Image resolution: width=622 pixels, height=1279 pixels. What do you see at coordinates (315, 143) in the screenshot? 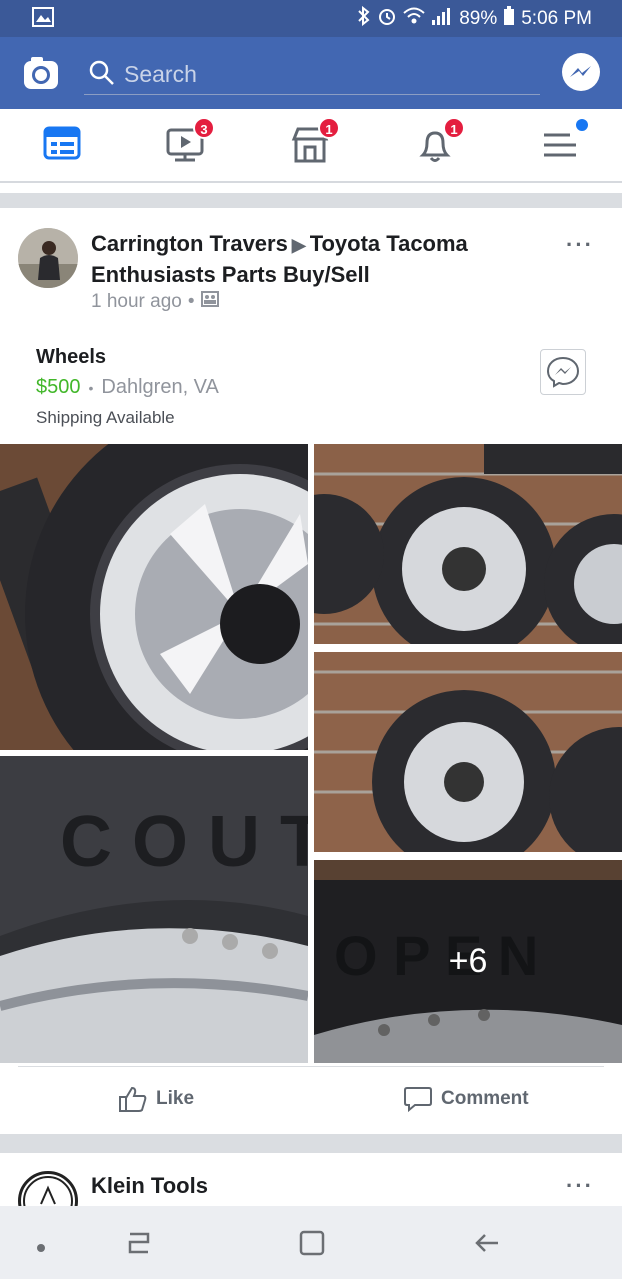
I see `tab-marketplace: 1` at bounding box center [315, 143].